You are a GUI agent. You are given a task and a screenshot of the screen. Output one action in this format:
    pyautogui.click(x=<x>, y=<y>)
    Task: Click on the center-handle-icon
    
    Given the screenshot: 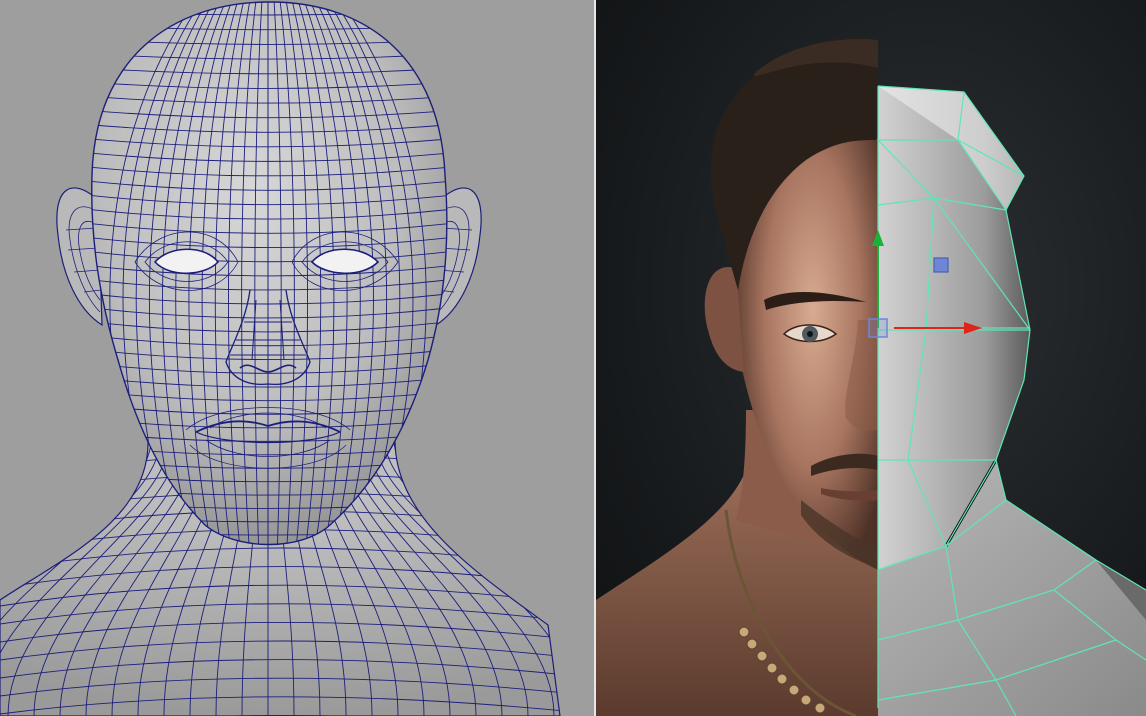 What is the action you would take?
    pyautogui.click(x=878, y=328)
    